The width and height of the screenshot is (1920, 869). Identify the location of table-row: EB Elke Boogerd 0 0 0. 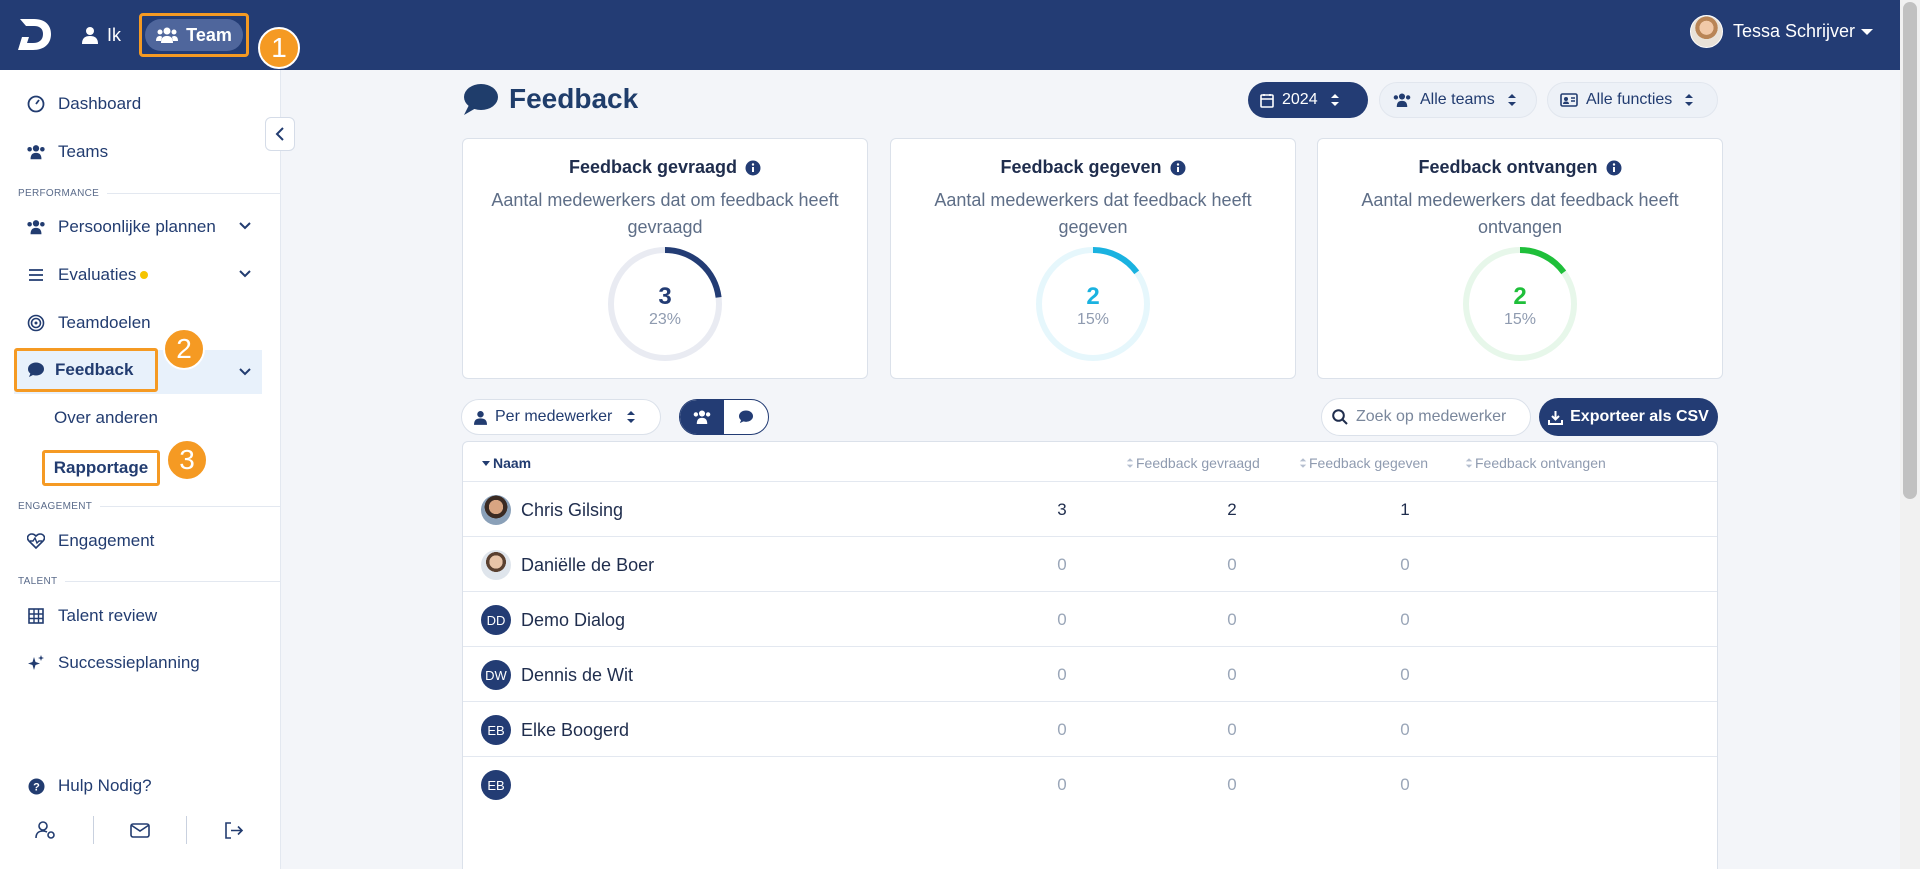
(1090, 729).